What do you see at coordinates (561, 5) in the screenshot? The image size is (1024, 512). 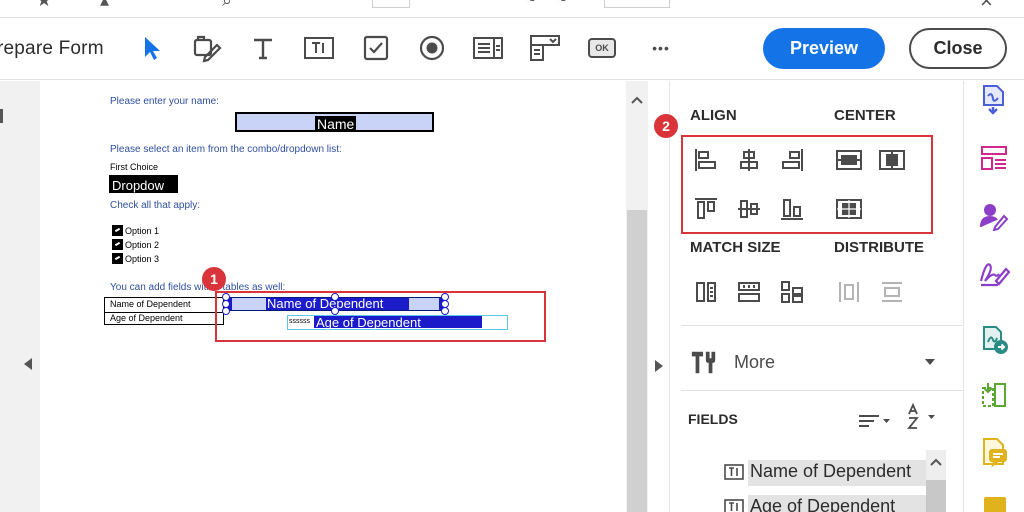 I see `next-icon: ◔` at bounding box center [561, 5].